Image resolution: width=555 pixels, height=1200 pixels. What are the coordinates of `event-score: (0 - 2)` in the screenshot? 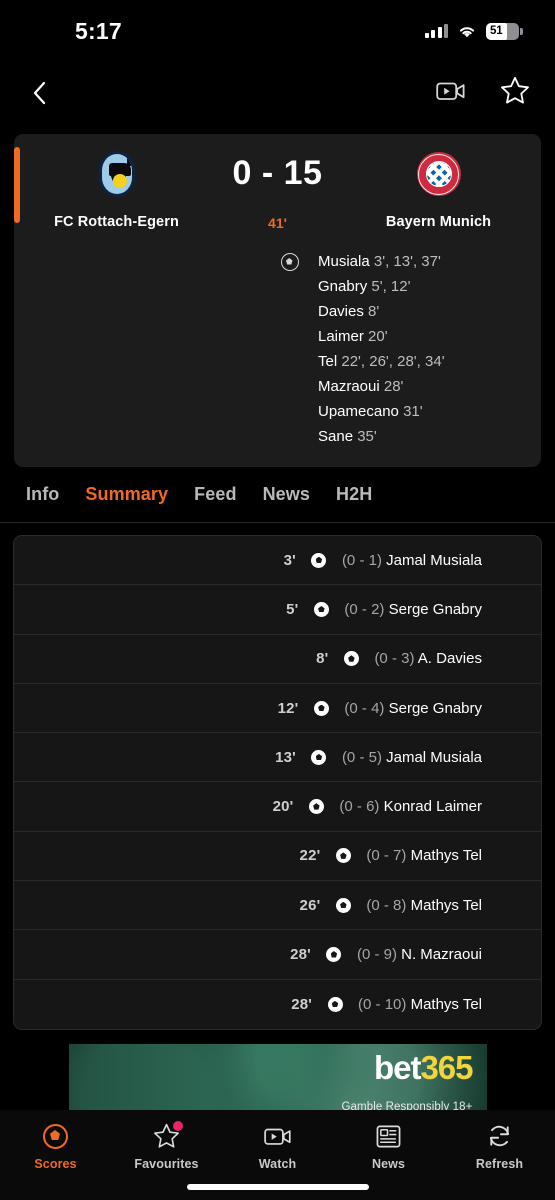 It's located at (364, 609).